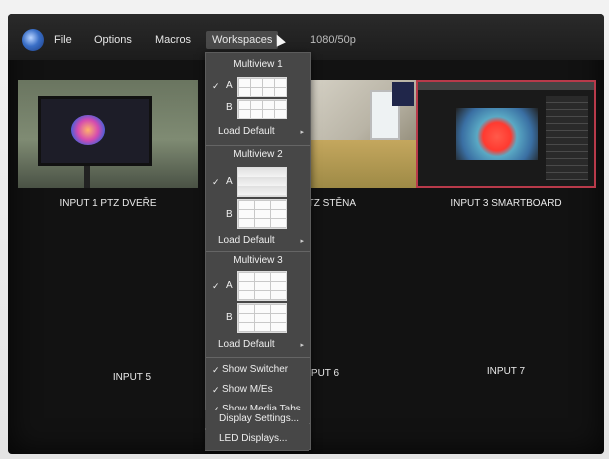 This screenshot has width=609, height=459. I want to click on multiview-1-load-default: Load Default ▸, so click(258, 132).